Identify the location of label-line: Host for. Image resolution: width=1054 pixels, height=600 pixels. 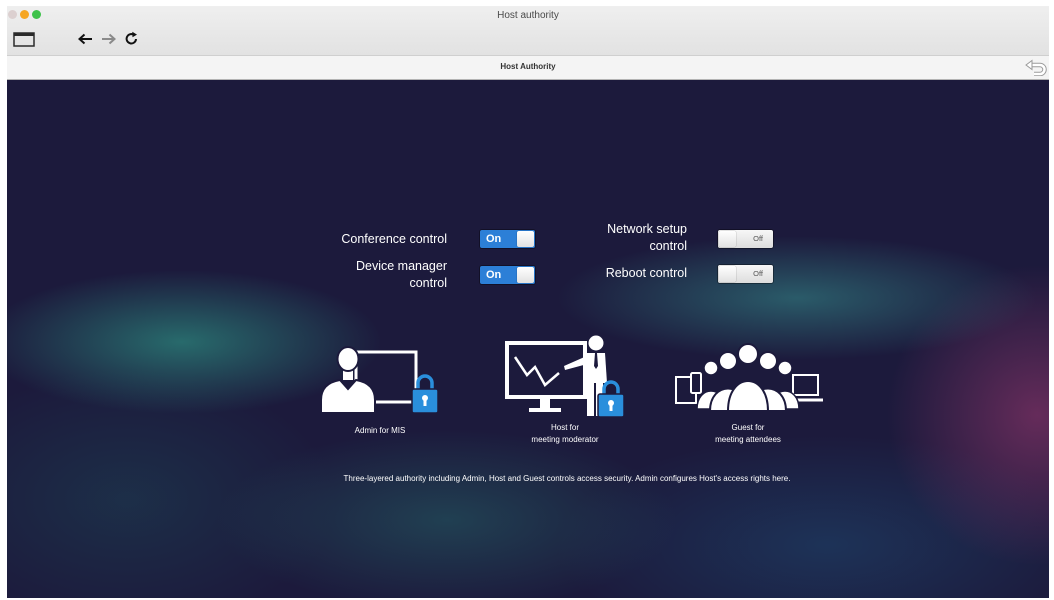
(564, 427).